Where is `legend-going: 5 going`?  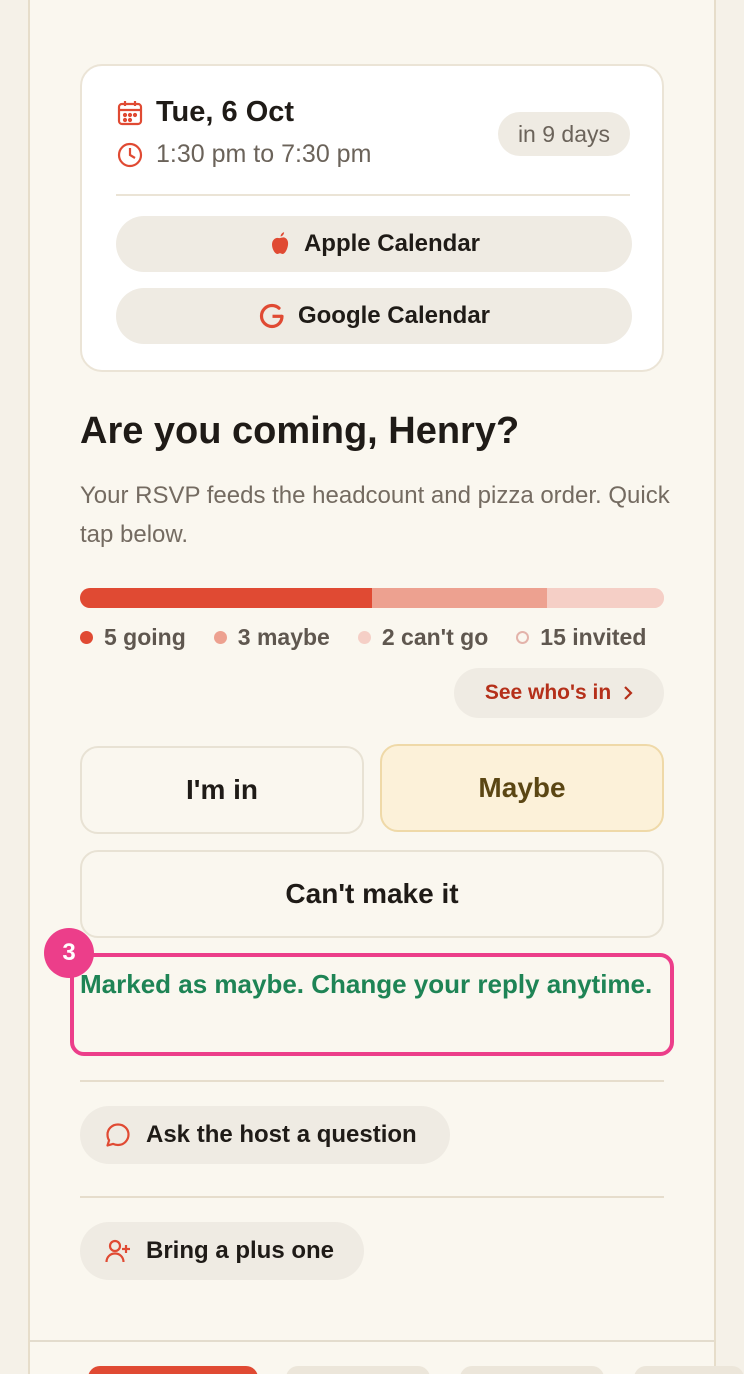 legend-going: 5 going is located at coordinates (133, 637).